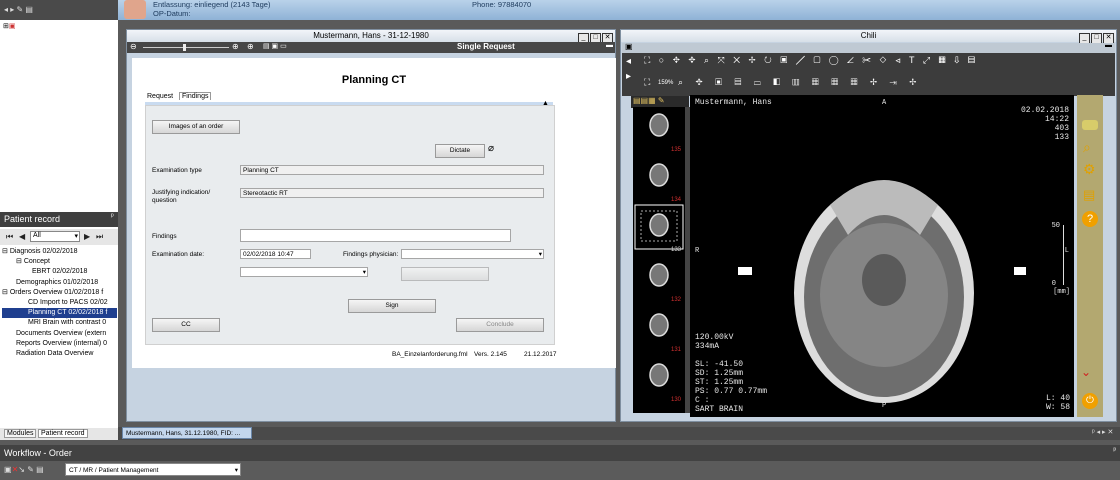 The height and width of the screenshot is (480, 1120). What do you see at coordinates (676, 200) in the screenshot?
I see `thumb-number: 134` at bounding box center [676, 200].